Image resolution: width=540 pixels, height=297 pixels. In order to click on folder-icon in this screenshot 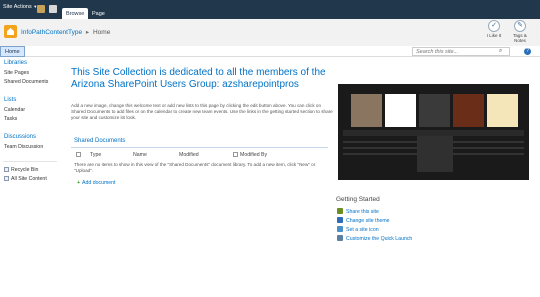, I will do `click(41, 9)`.